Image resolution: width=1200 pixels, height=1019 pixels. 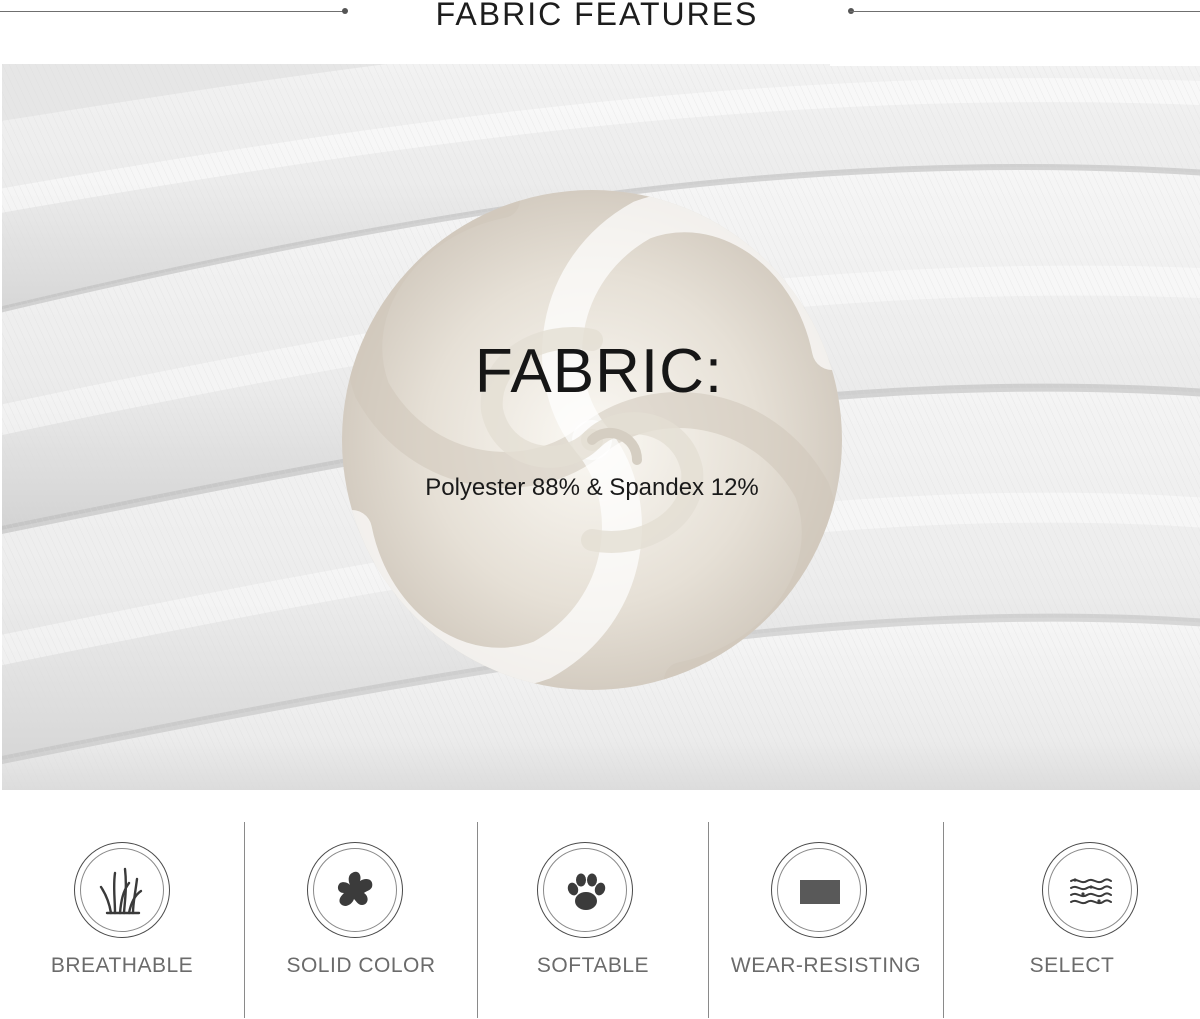 I want to click on feature-label: SELECT, so click(x=1072, y=965).